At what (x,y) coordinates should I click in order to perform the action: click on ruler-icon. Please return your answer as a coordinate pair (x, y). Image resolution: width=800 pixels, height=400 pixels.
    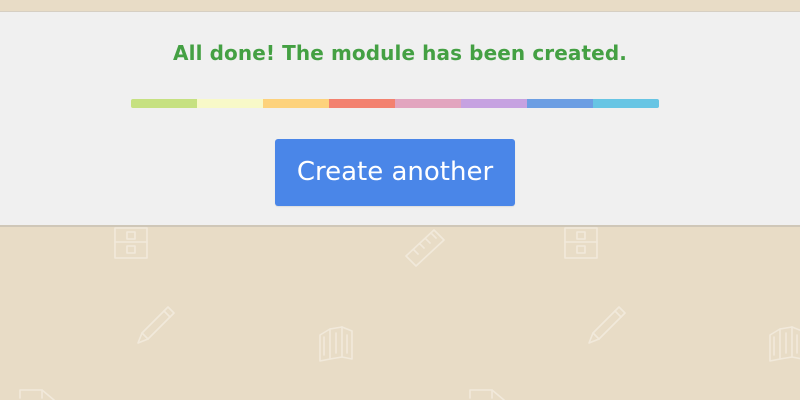
    Looking at the image, I should click on (426, 247).